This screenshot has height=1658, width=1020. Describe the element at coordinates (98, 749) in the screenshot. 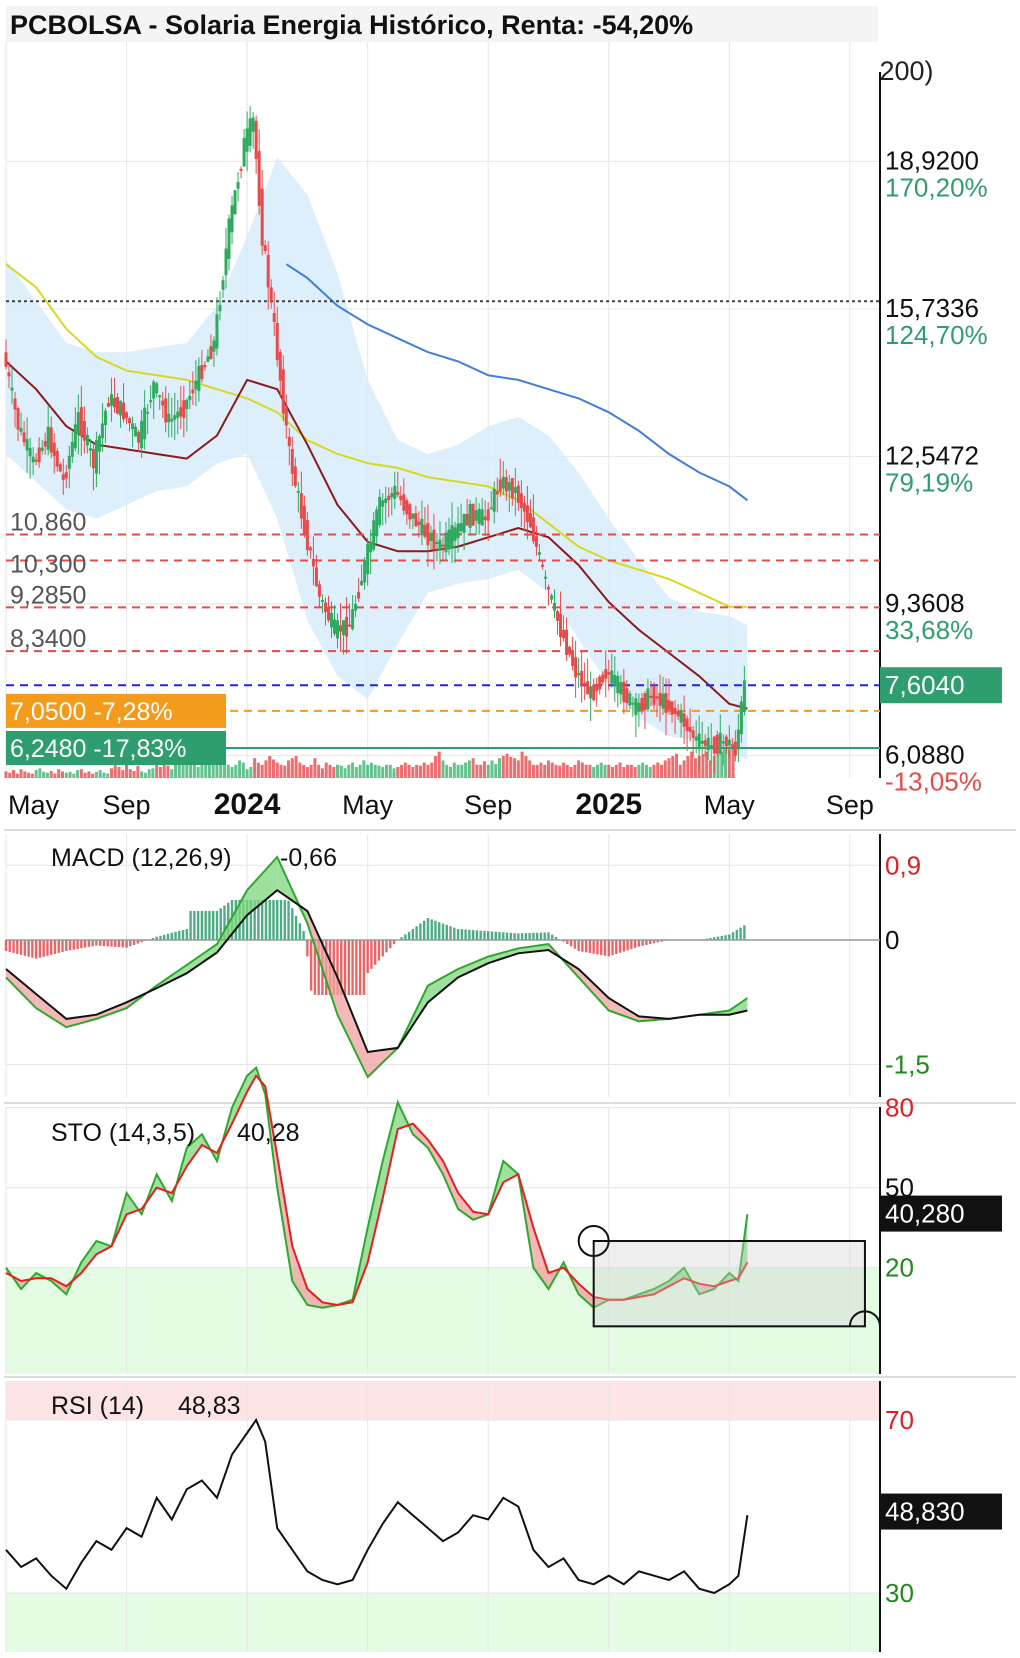

I see `price-badge-label: 6,2480 -17,83%` at that location.